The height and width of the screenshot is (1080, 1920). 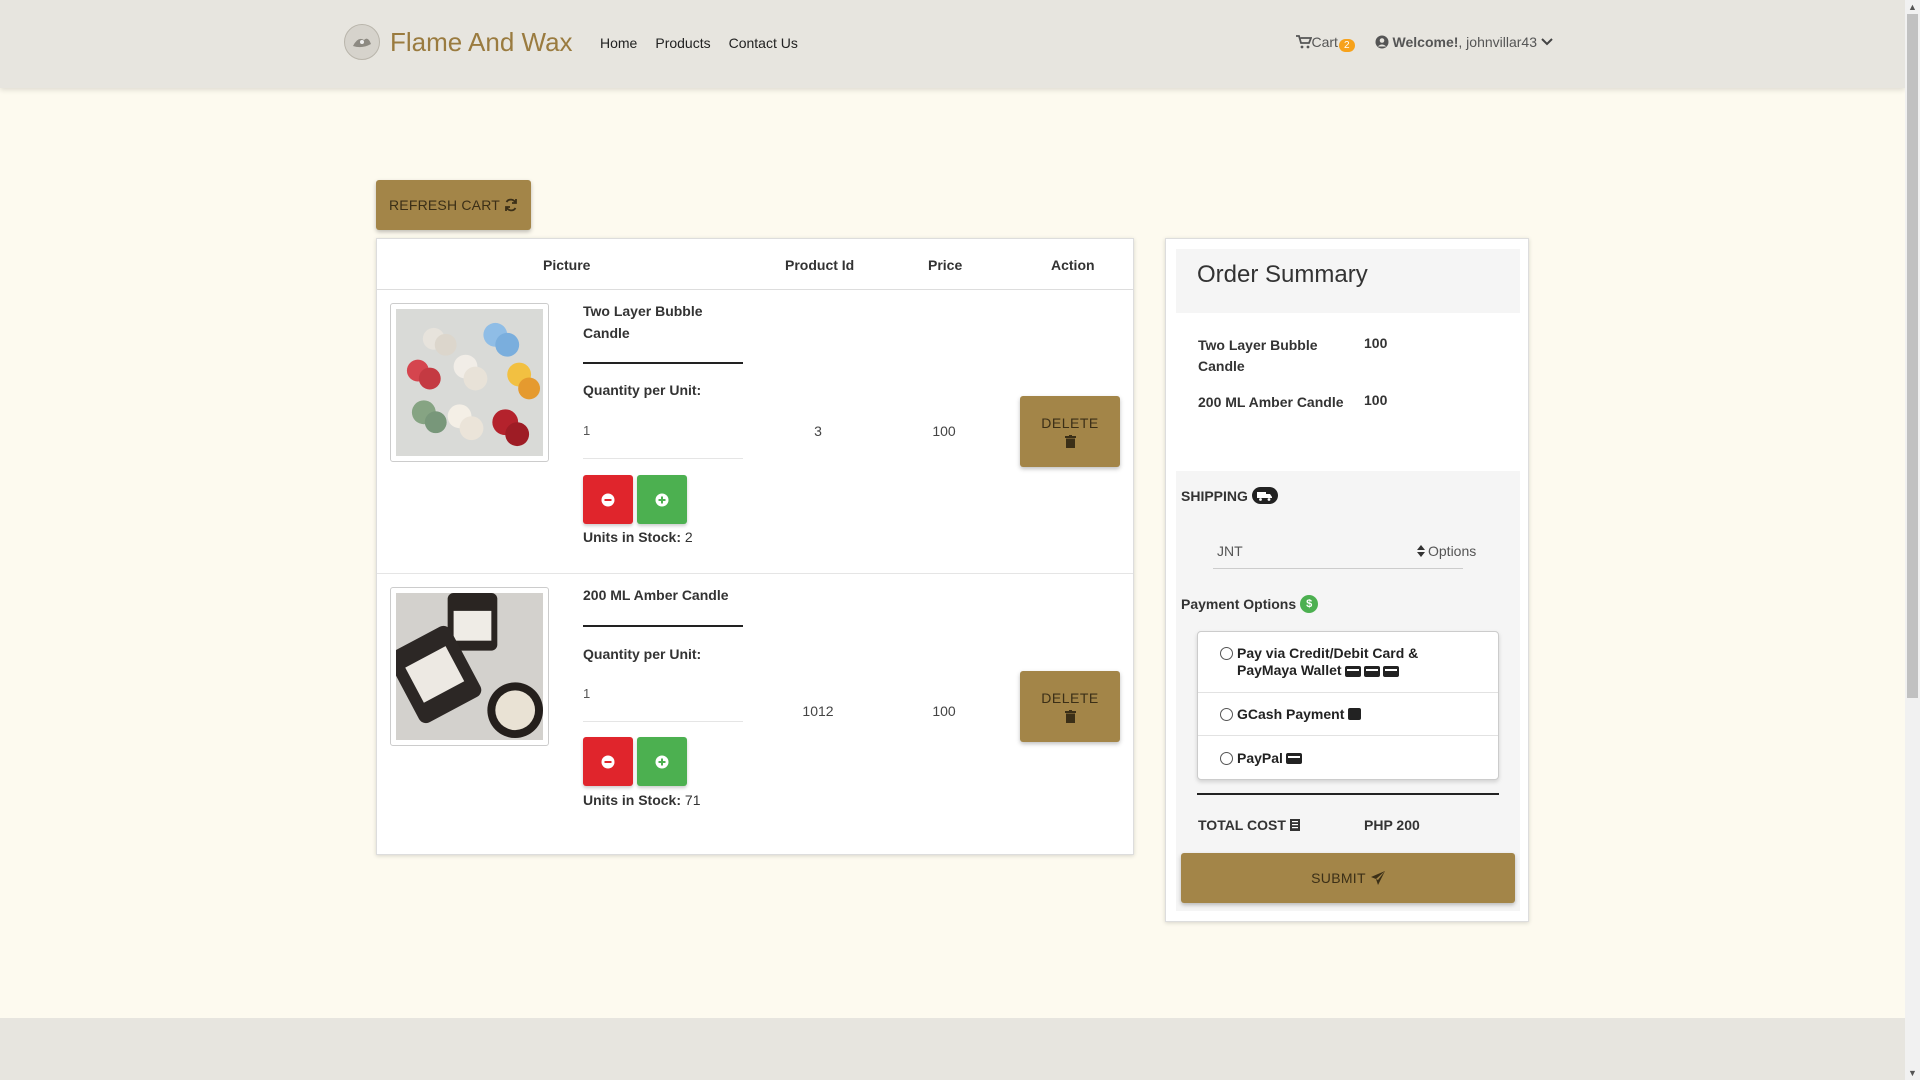 I want to click on payment-option-label: PayPal, so click(x=1260, y=758).